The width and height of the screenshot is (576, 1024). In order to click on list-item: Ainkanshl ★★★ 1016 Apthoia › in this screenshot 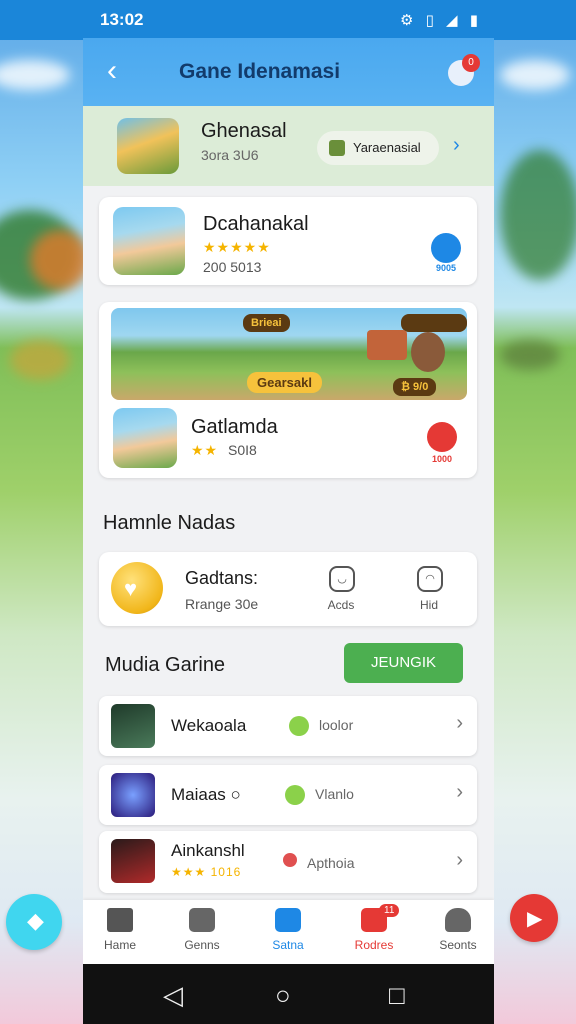, I will do `click(288, 862)`.